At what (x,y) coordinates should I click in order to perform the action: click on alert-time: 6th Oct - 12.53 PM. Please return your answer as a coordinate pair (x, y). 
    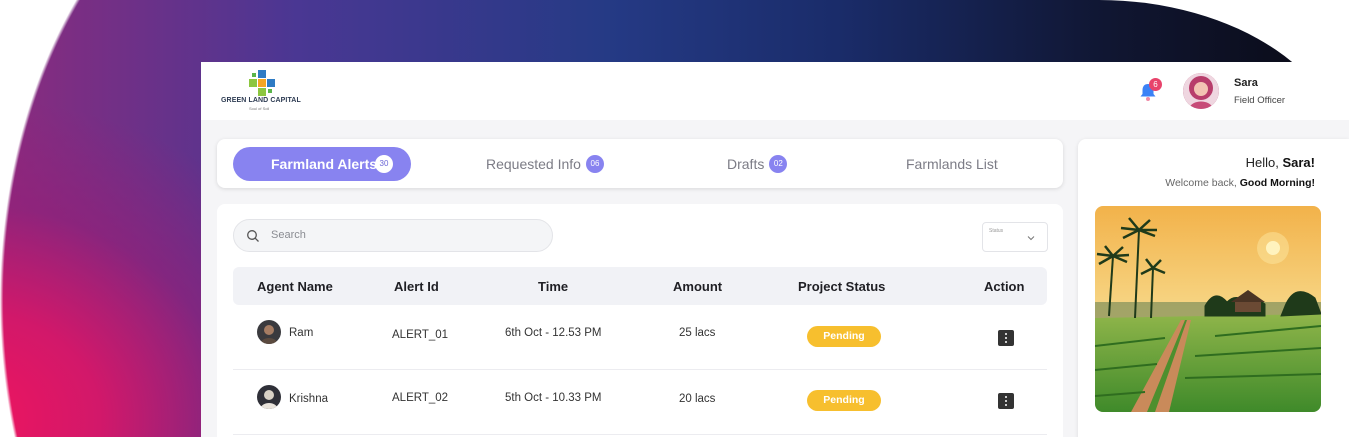
    Looking at the image, I should click on (553, 333).